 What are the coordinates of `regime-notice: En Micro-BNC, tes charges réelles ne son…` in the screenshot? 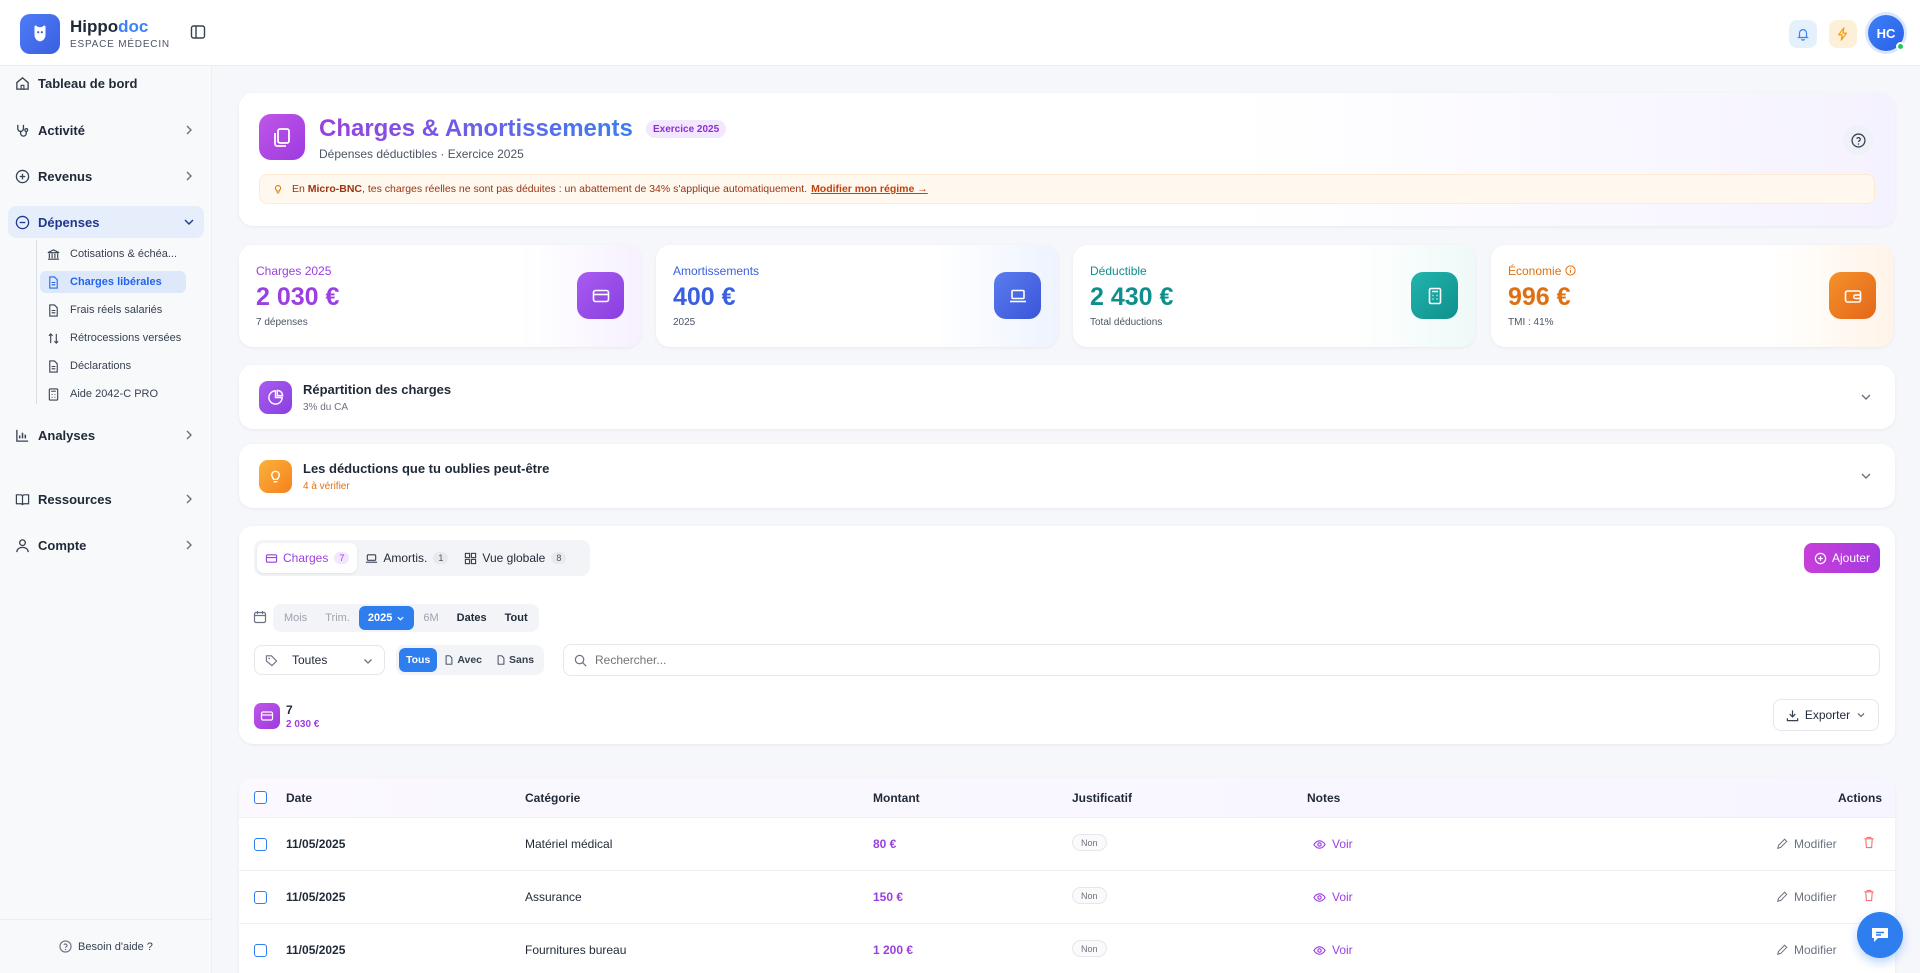 It's located at (1067, 189).